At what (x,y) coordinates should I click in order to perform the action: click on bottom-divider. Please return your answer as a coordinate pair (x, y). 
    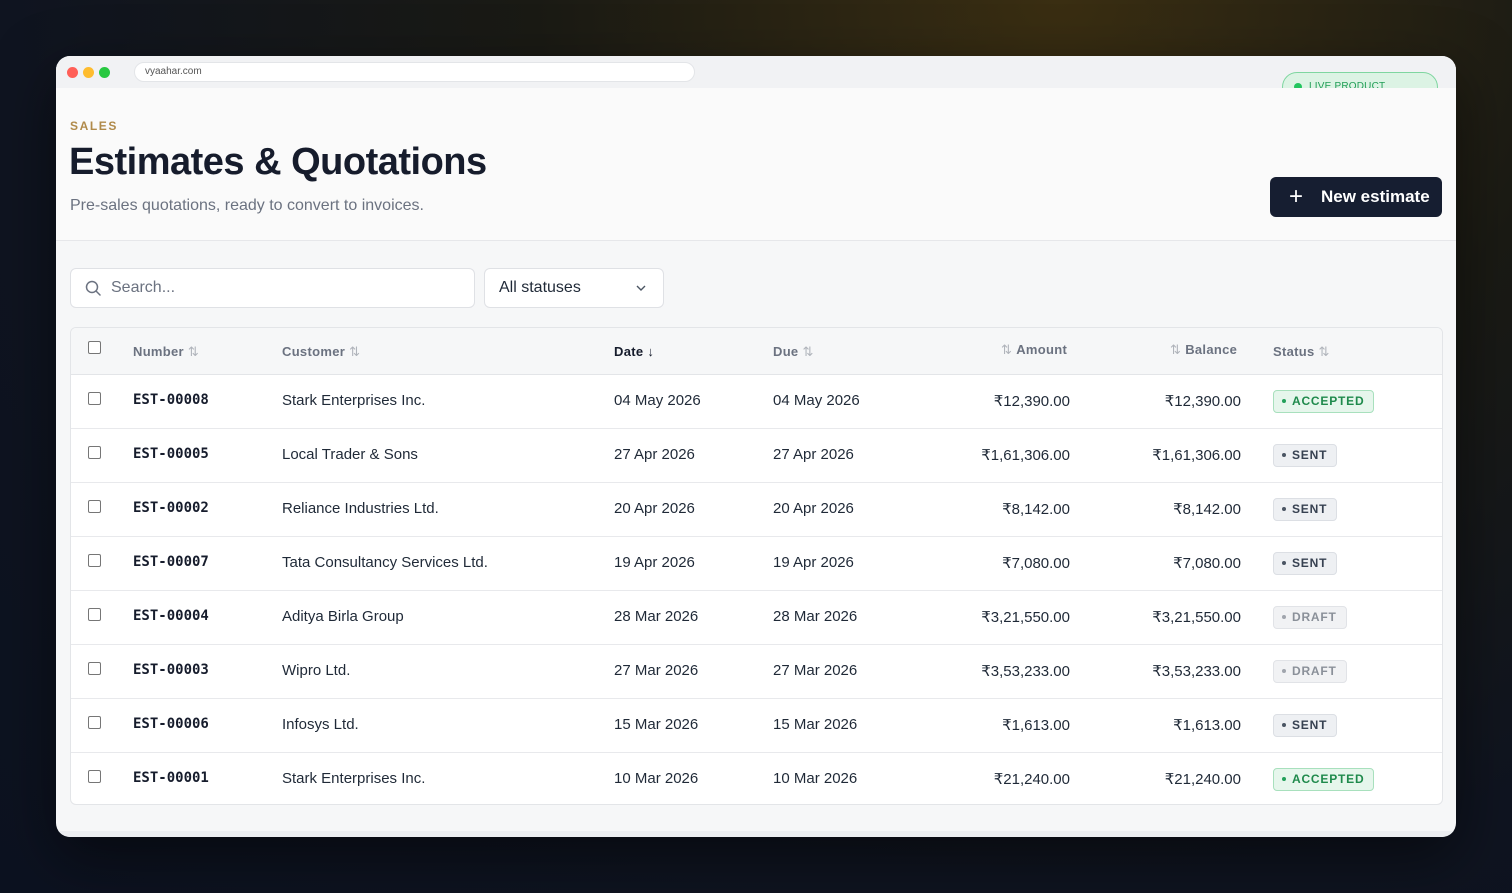
    Looking at the image, I should click on (756, 834).